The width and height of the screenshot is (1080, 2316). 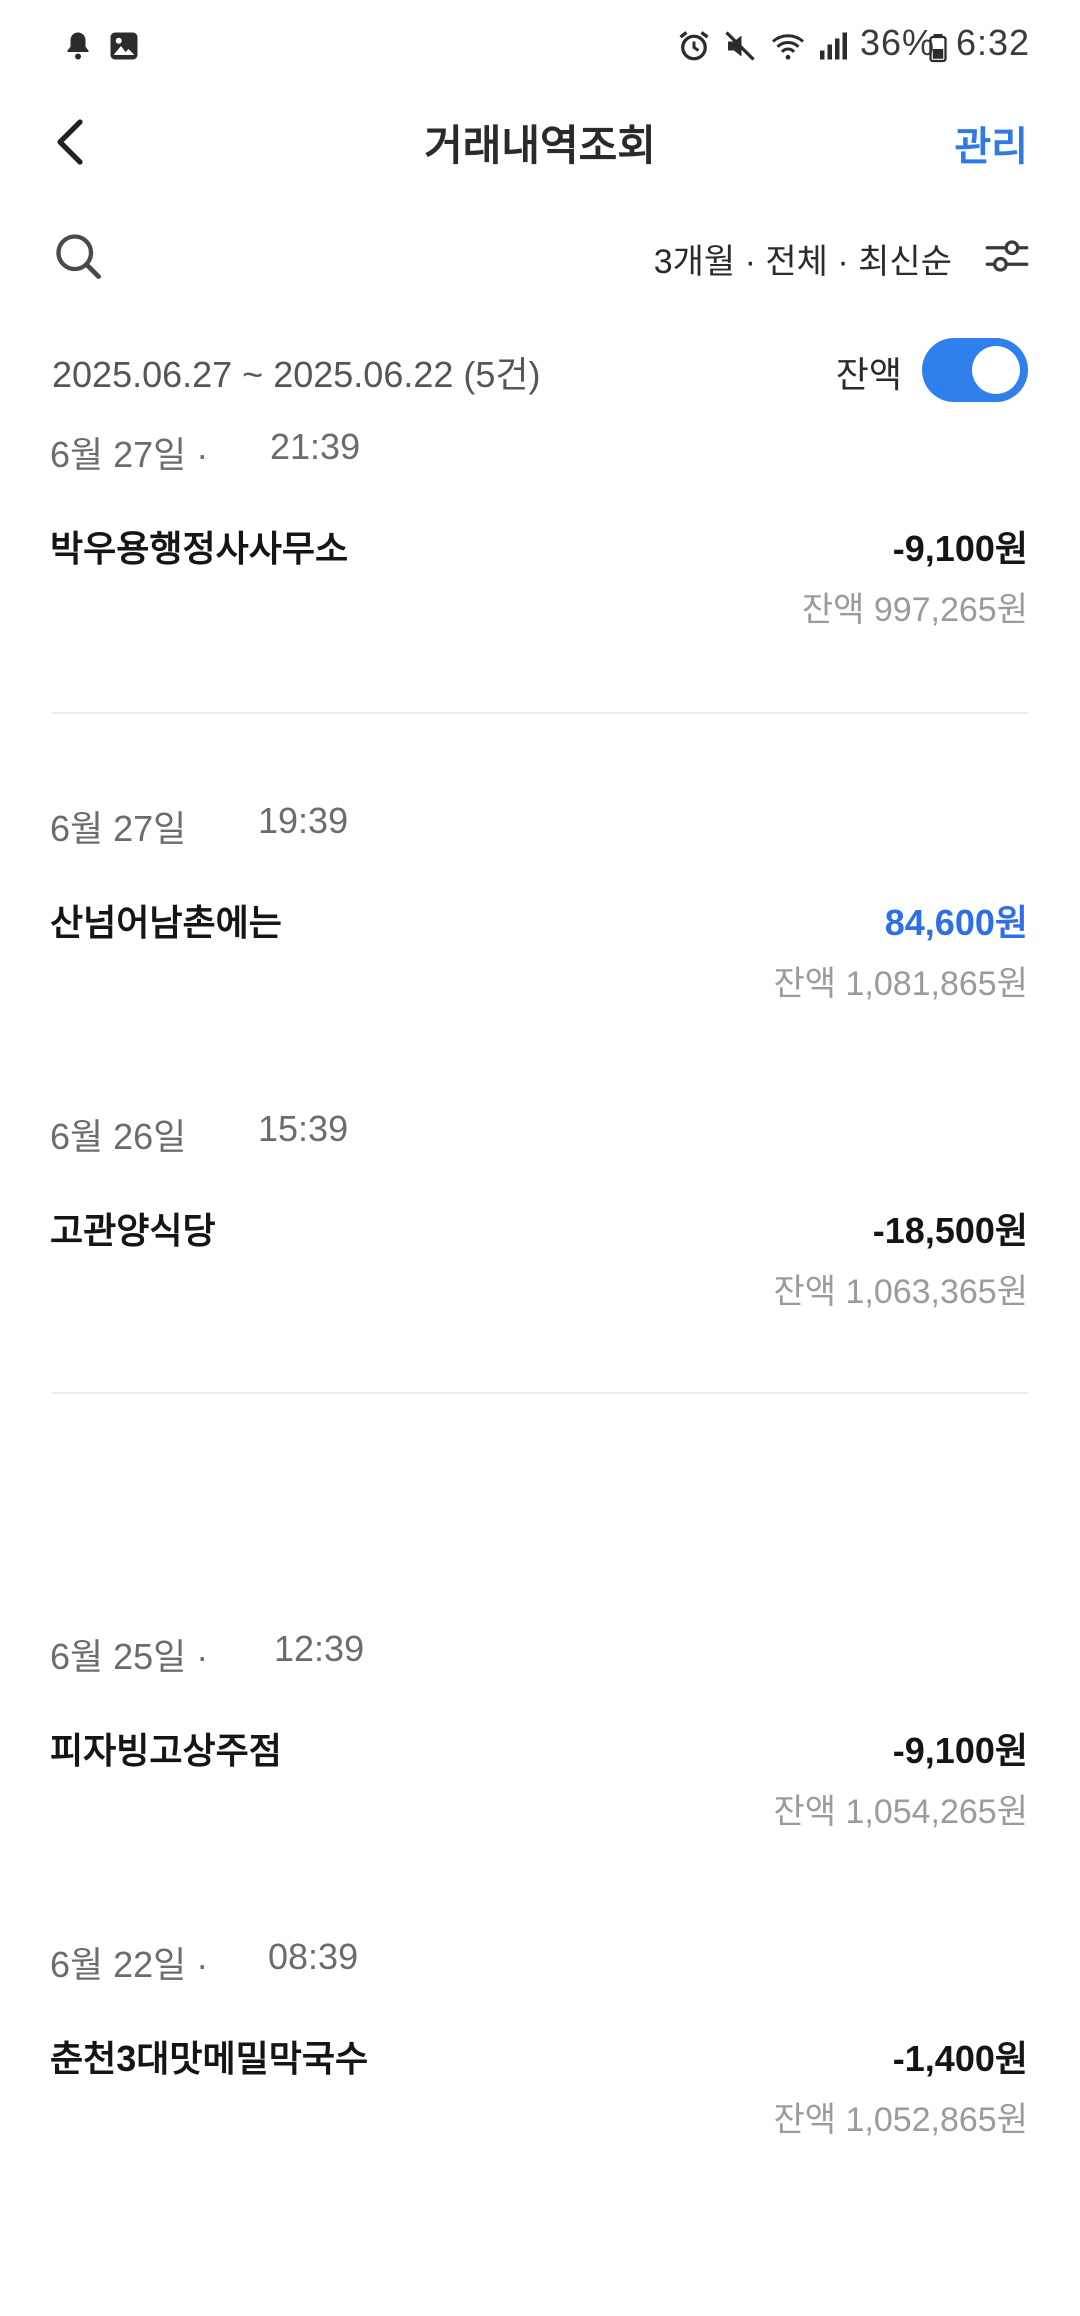 What do you see at coordinates (900, 1292) in the screenshot?
I see `tx-balance: 잔액 1,063,365원` at bounding box center [900, 1292].